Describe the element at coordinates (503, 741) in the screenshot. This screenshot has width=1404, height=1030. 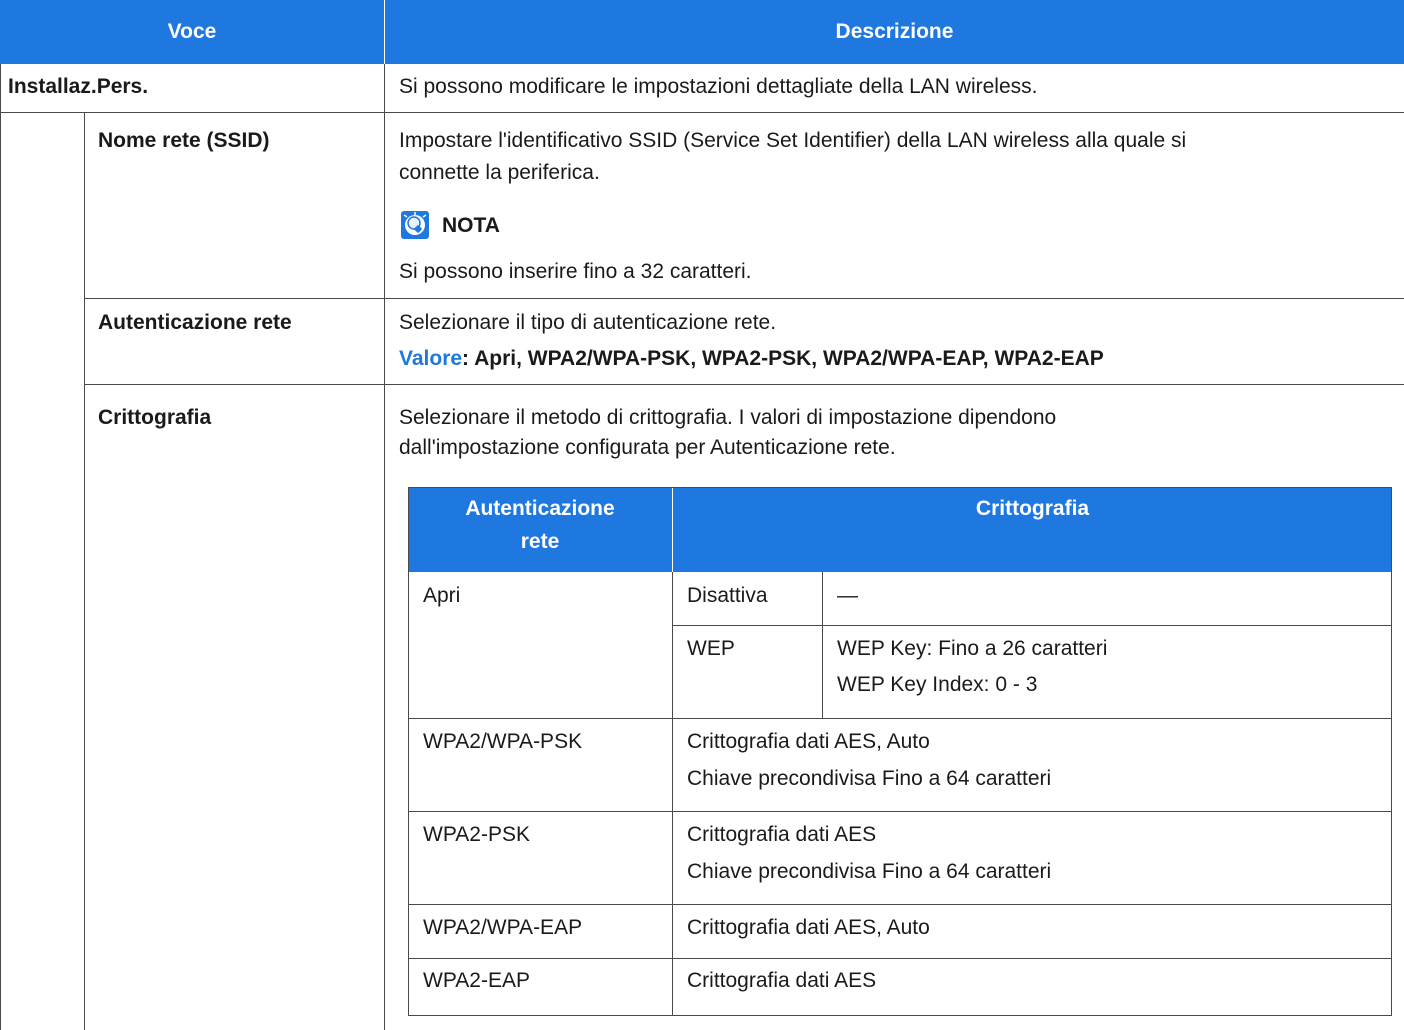
I see `inner-auth-wpa2-wpa-psk: WPA2/WPA-PSK` at that location.